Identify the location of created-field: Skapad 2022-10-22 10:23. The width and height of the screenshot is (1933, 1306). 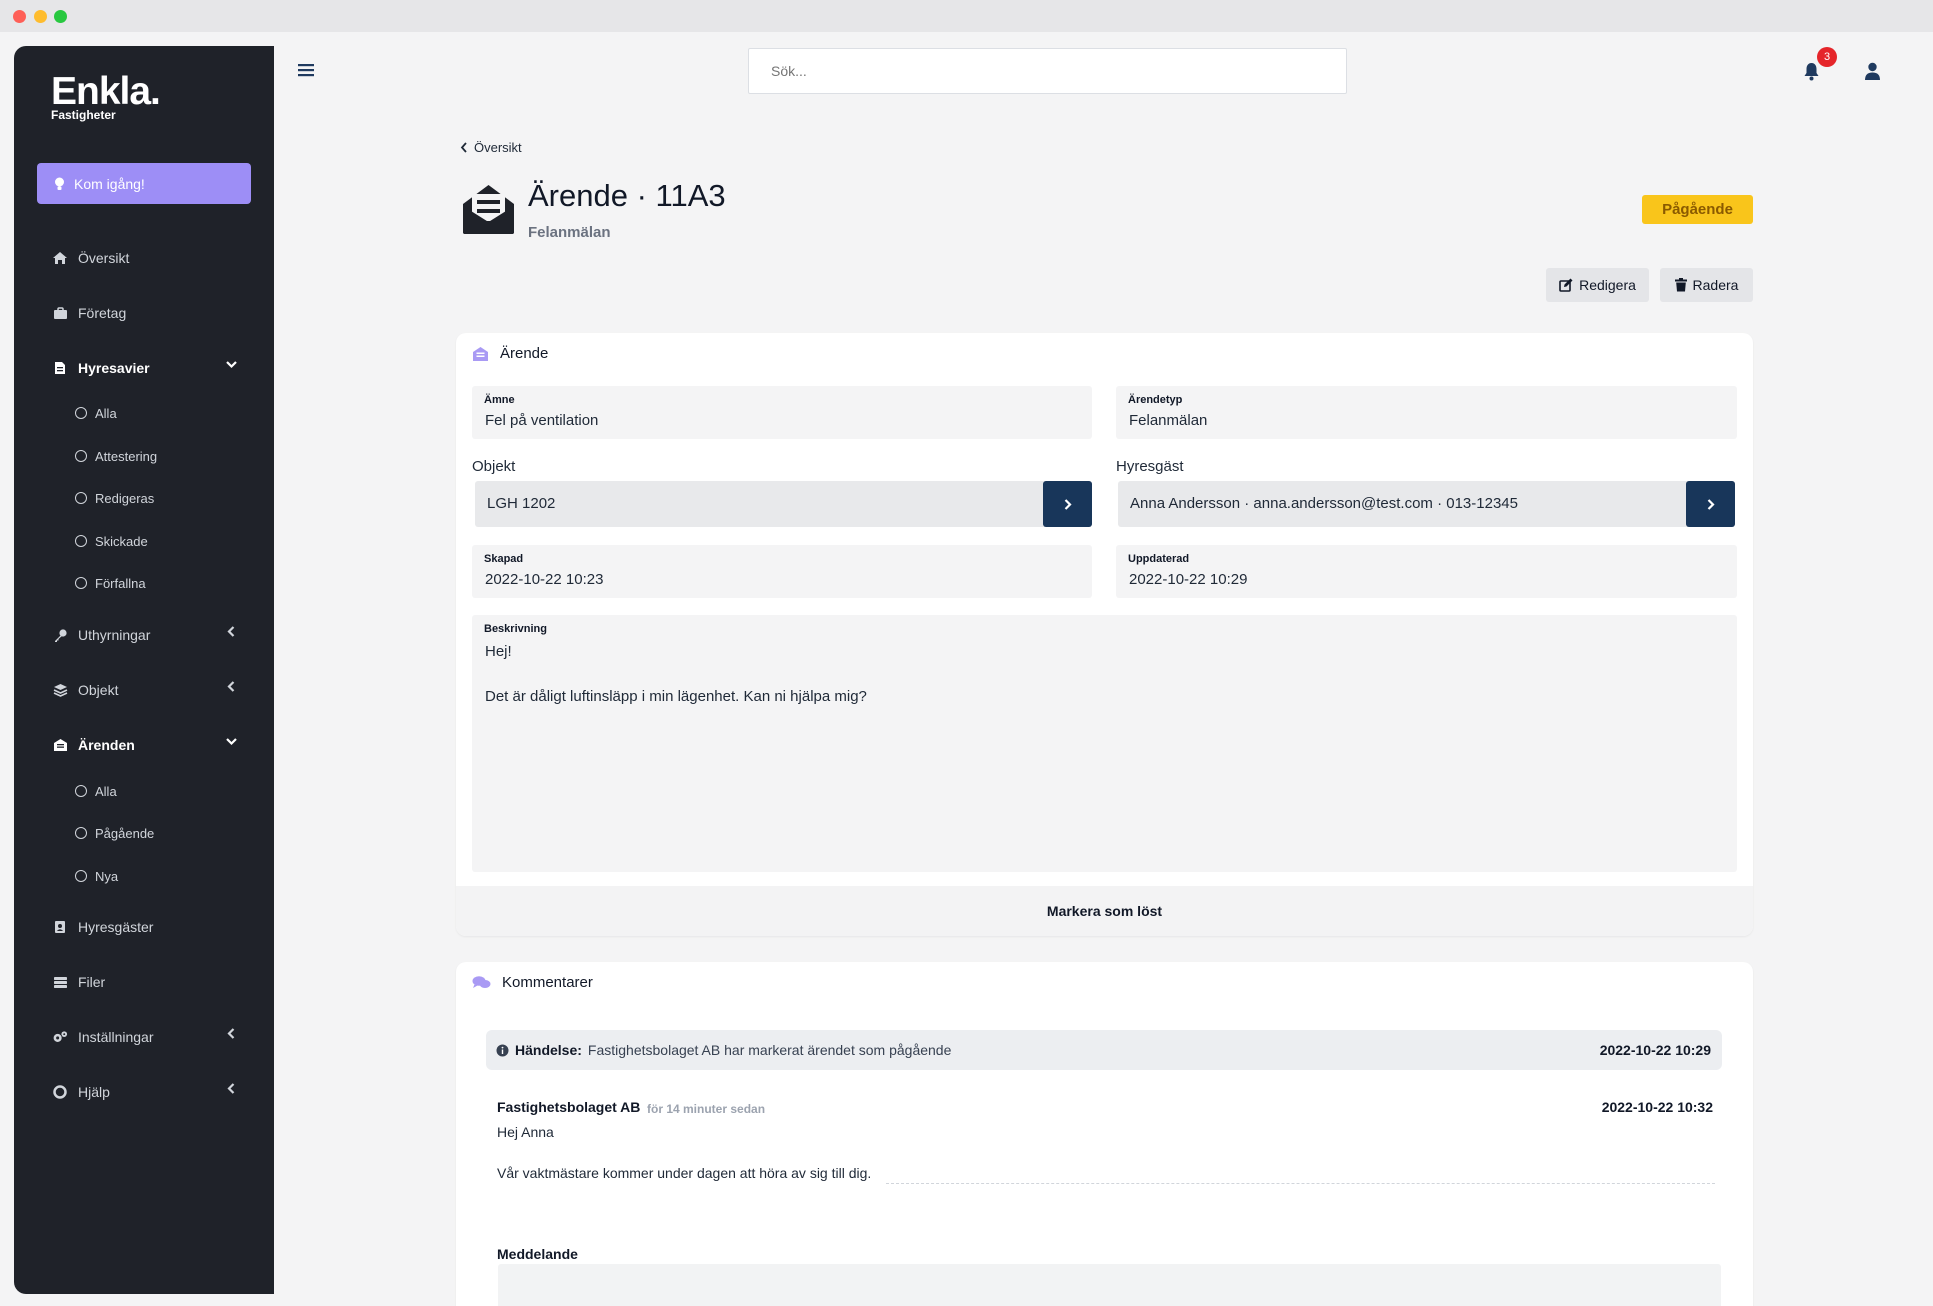
(782, 571).